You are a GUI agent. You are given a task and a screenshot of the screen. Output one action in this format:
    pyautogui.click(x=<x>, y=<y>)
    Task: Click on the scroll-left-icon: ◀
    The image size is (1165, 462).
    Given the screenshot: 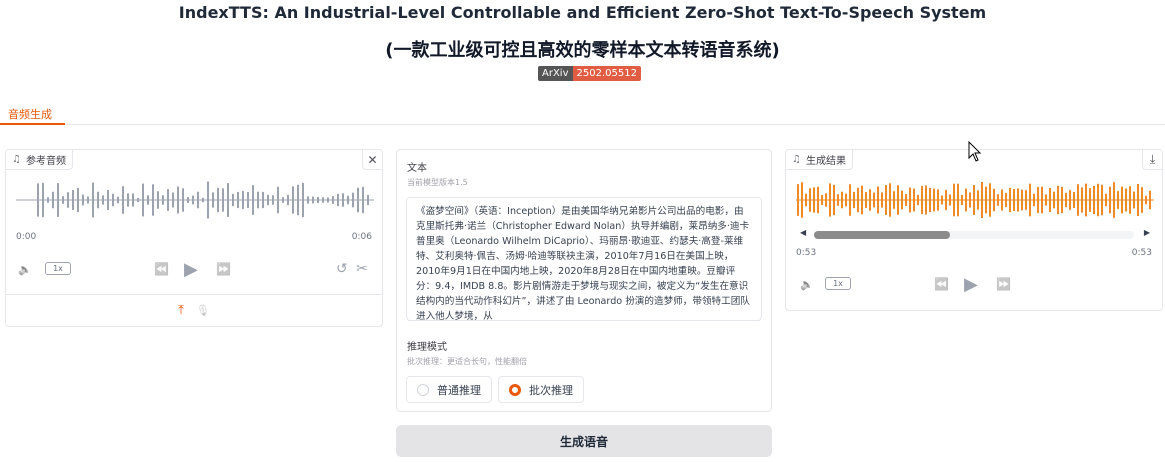 What is the action you would take?
    pyautogui.click(x=803, y=232)
    